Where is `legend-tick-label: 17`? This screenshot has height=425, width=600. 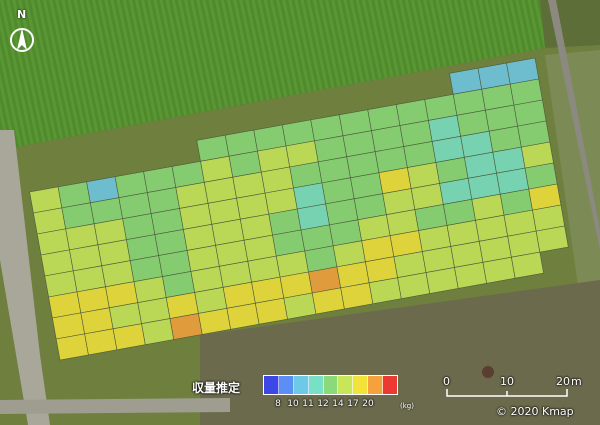
legend-tick-label: 17 is located at coordinates (353, 404).